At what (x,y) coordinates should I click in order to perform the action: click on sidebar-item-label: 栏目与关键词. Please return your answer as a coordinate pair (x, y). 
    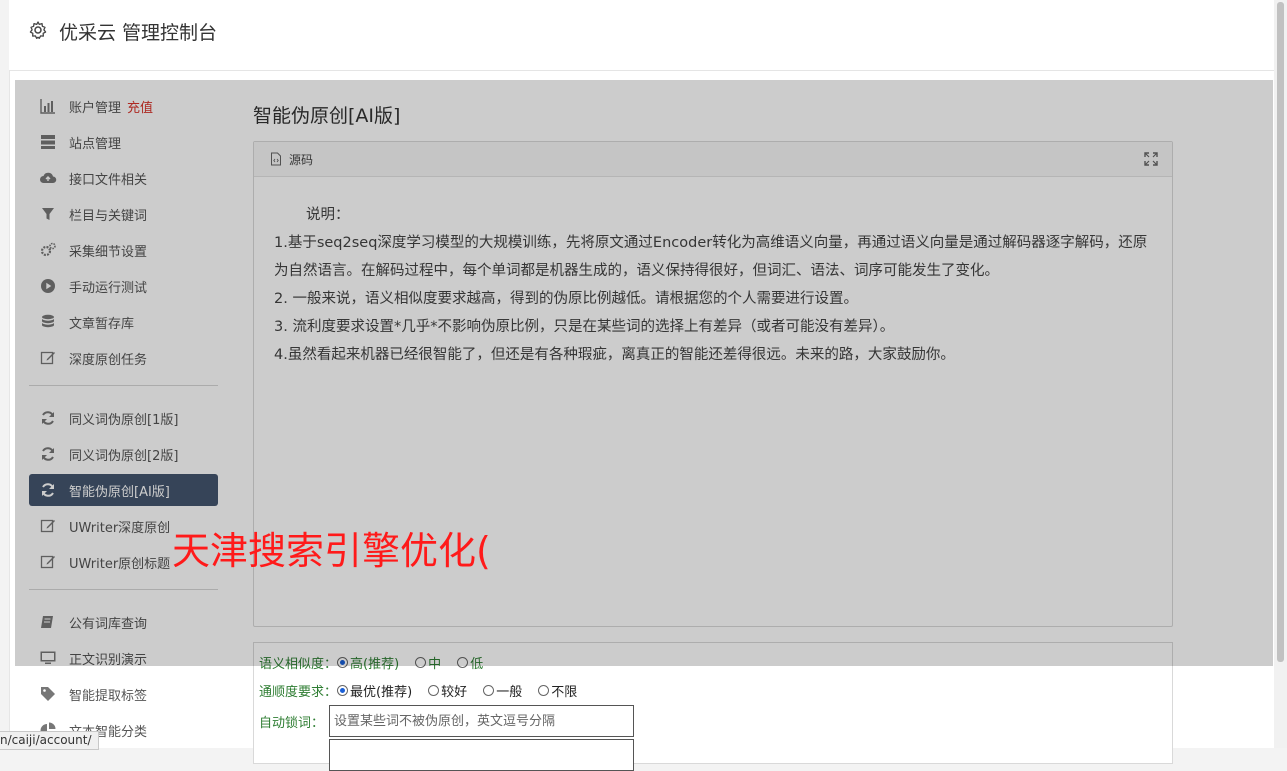
    Looking at the image, I should click on (108, 216).